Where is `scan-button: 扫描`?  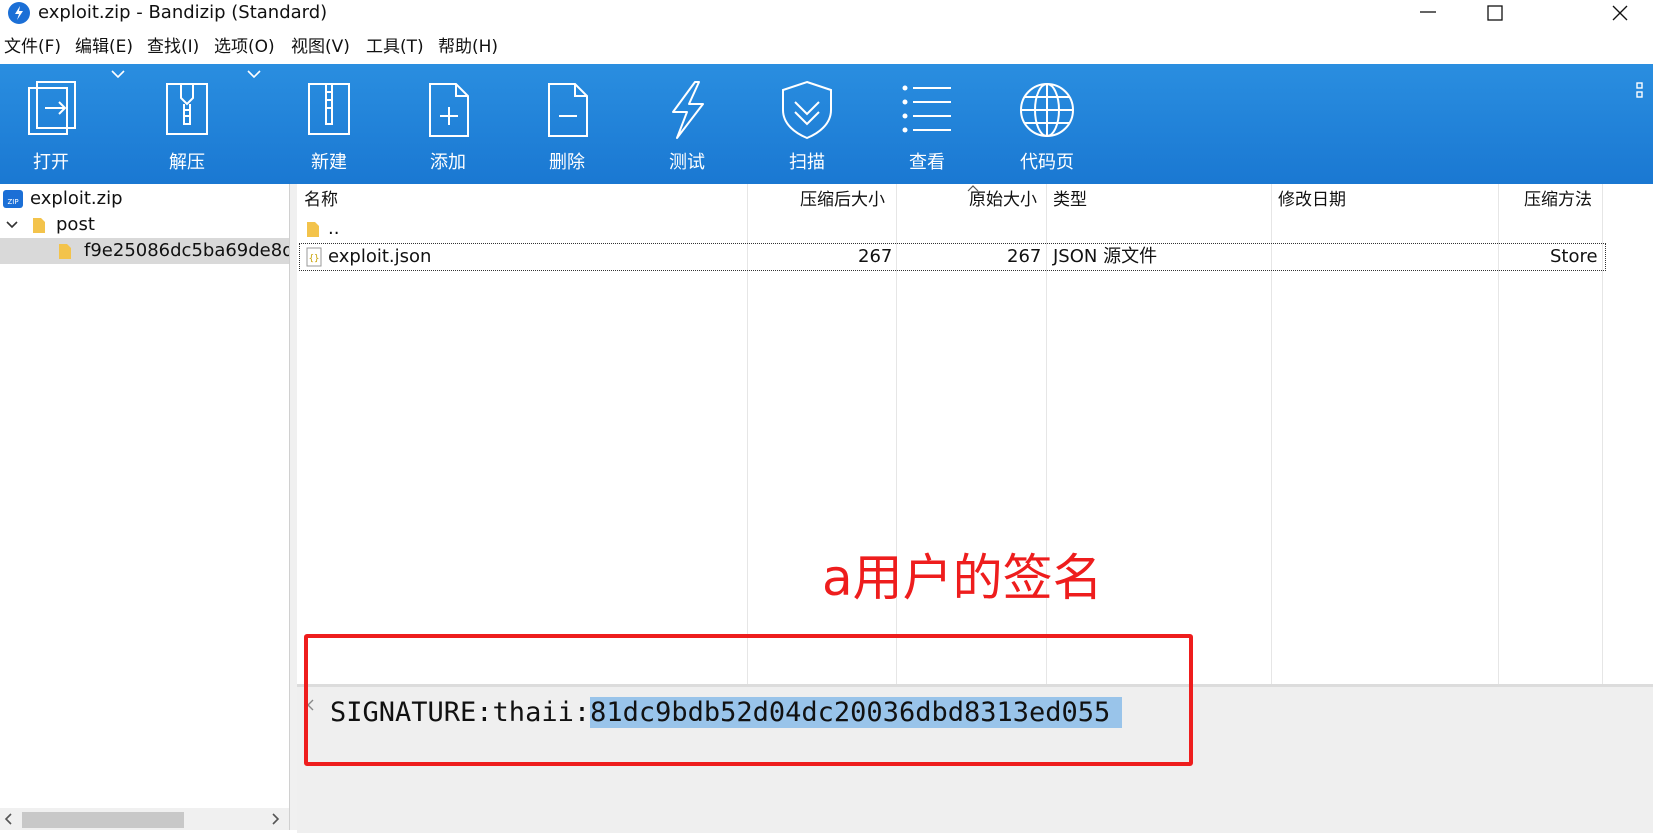 scan-button: 扫描 is located at coordinates (807, 124).